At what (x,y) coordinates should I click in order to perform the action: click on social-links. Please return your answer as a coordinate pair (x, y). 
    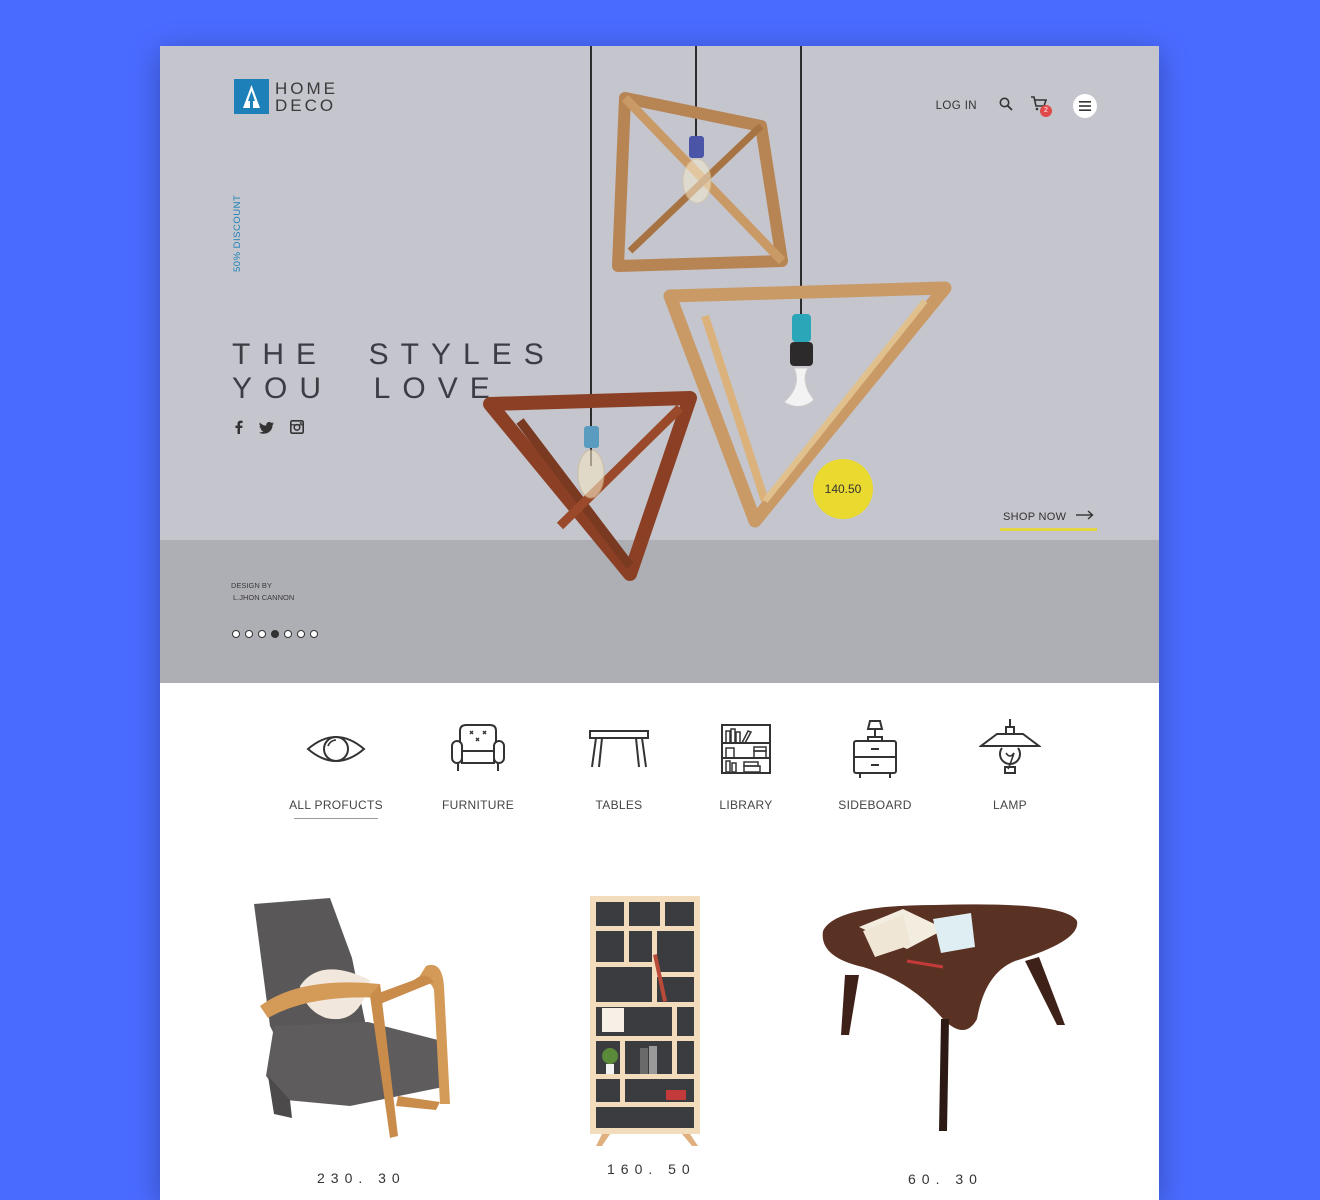
    Looking at the image, I should click on (269, 429).